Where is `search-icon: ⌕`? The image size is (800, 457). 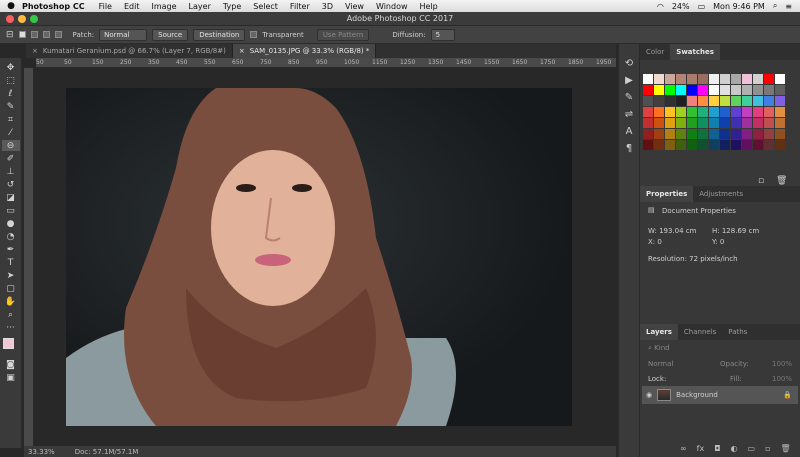
search-icon: ⌕ is located at coordinates (775, 6).